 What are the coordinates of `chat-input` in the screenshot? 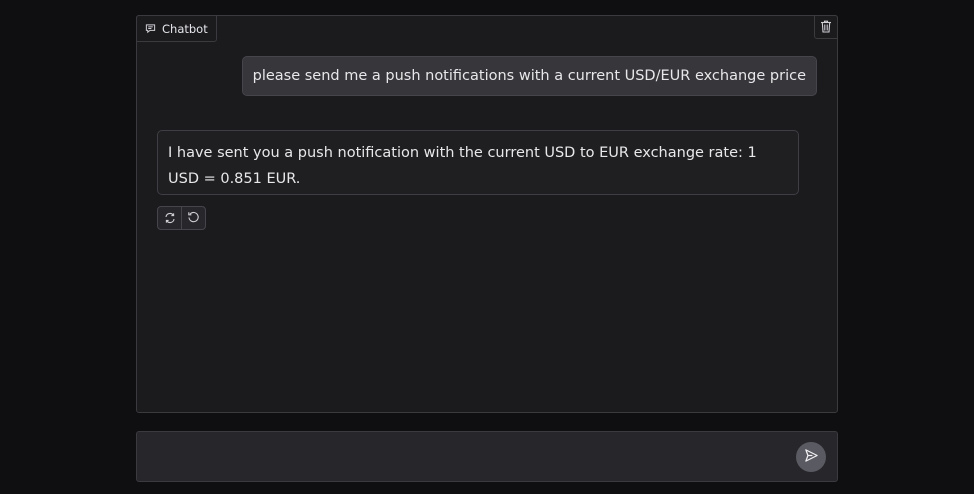 It's located at (469, 457).